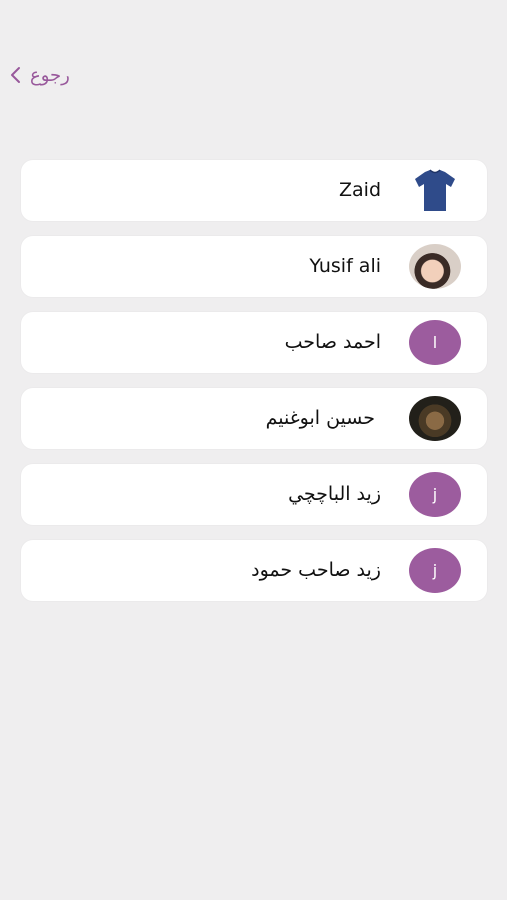 The height and width of the screenshot is (900, 507). I want to click on contact-item: Yusif ali, so click(254, 266).